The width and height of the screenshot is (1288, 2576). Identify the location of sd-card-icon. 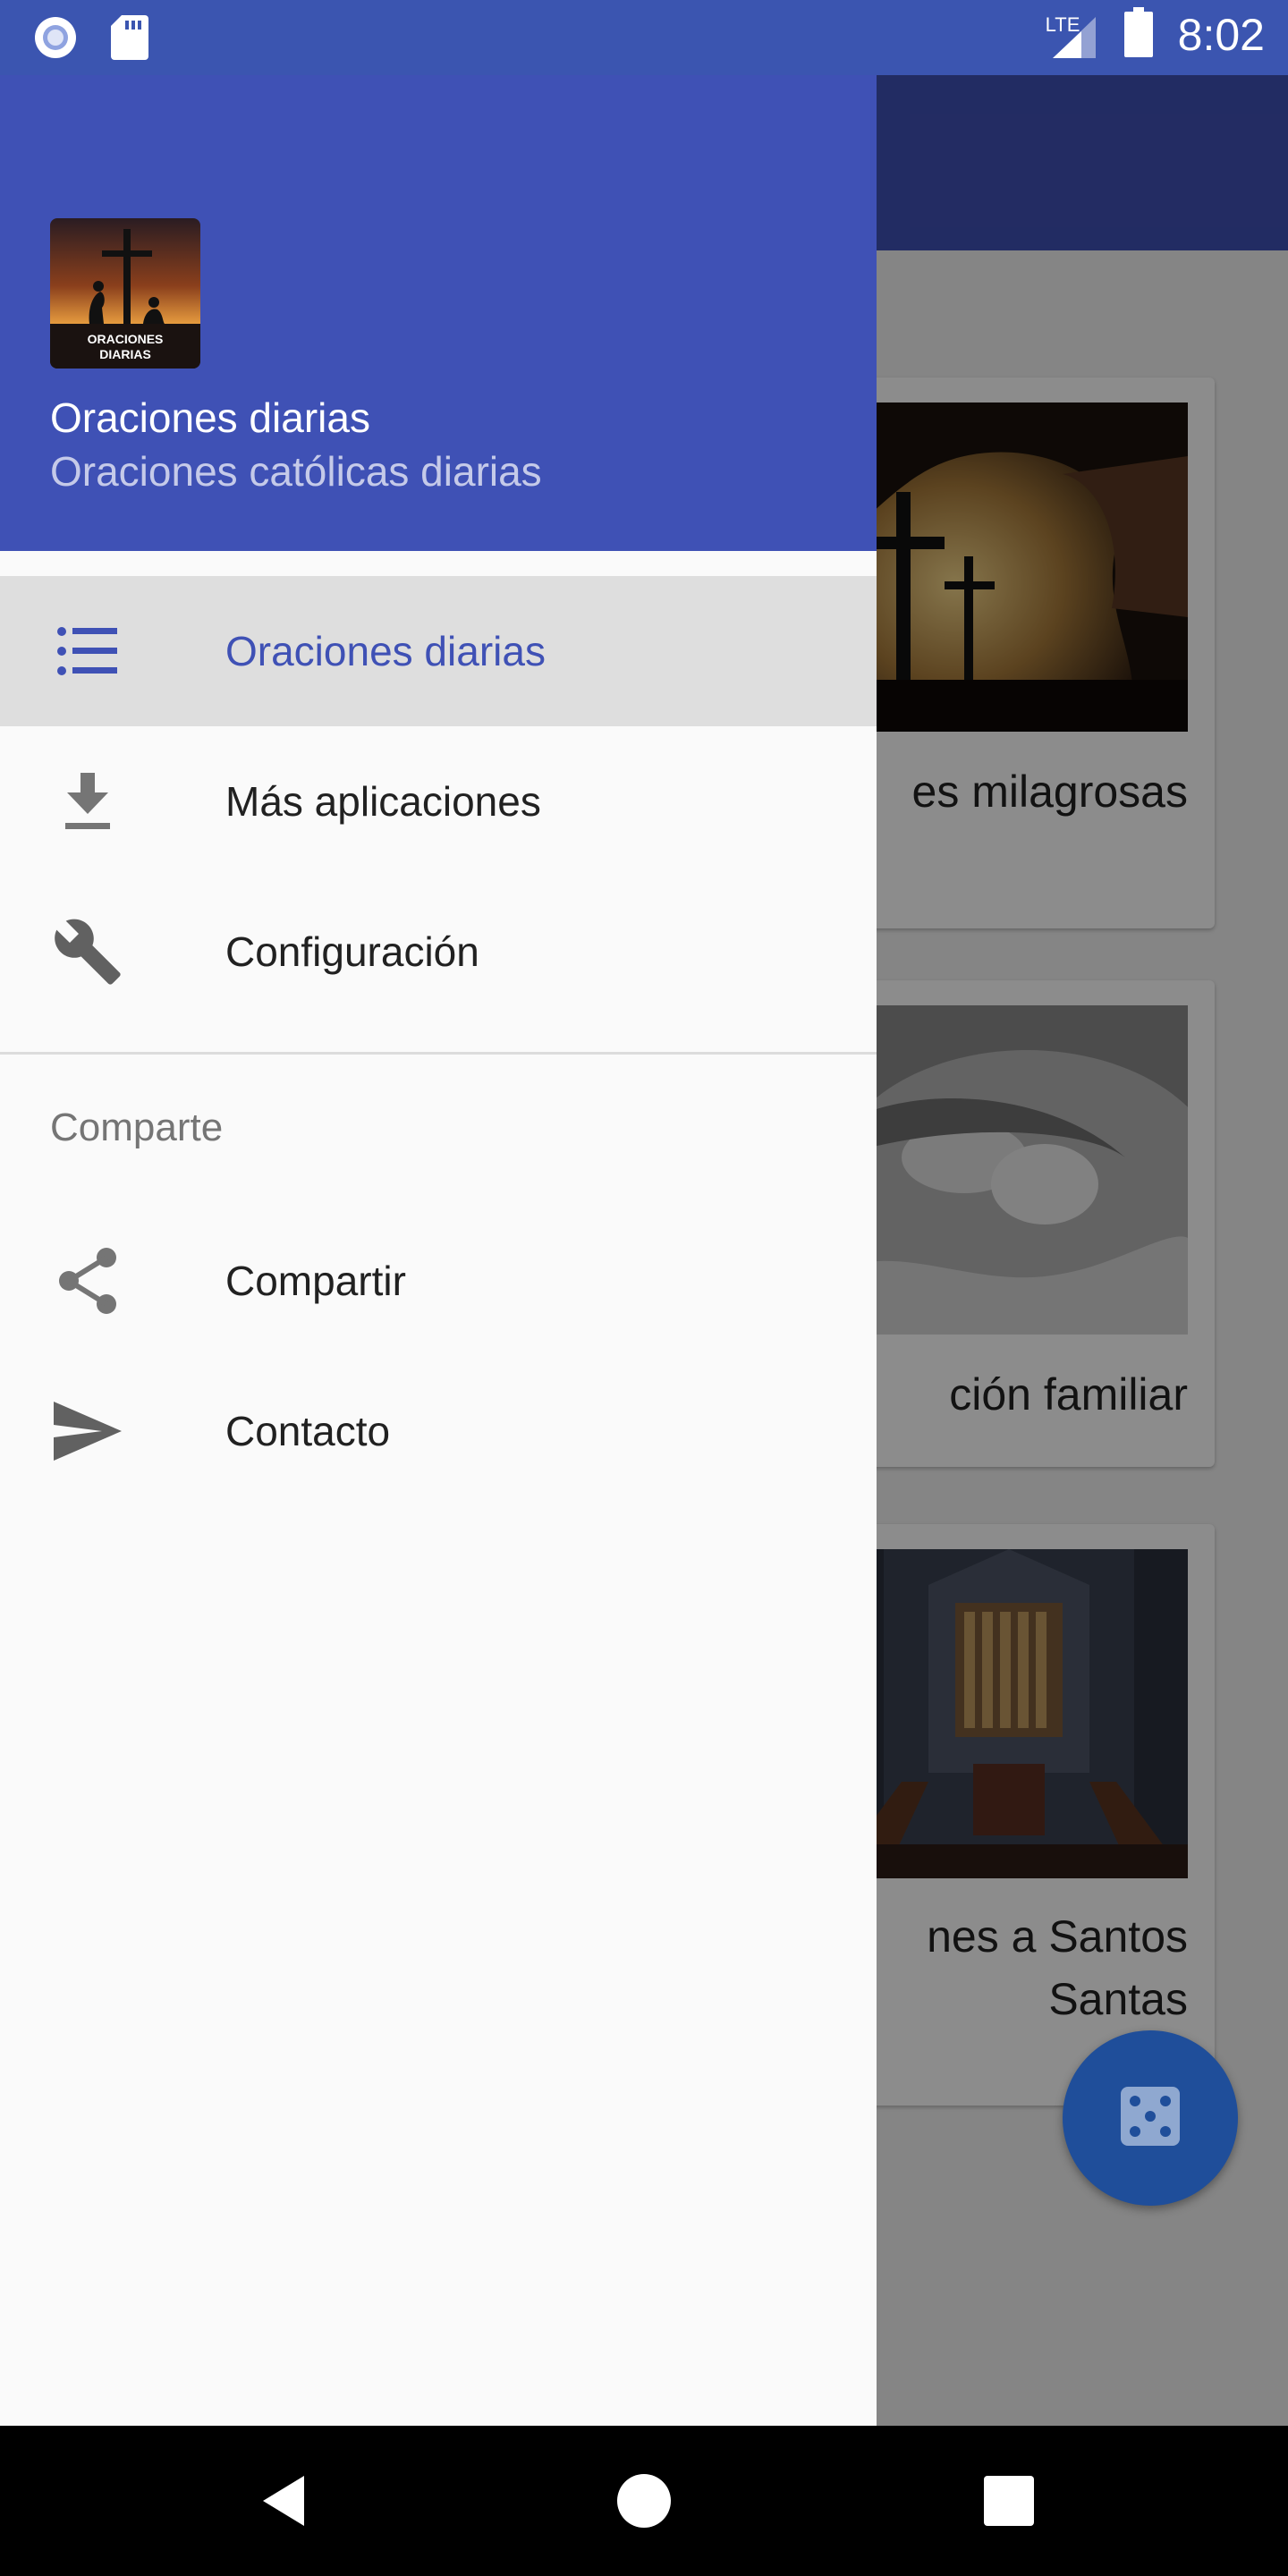
(129, 39).